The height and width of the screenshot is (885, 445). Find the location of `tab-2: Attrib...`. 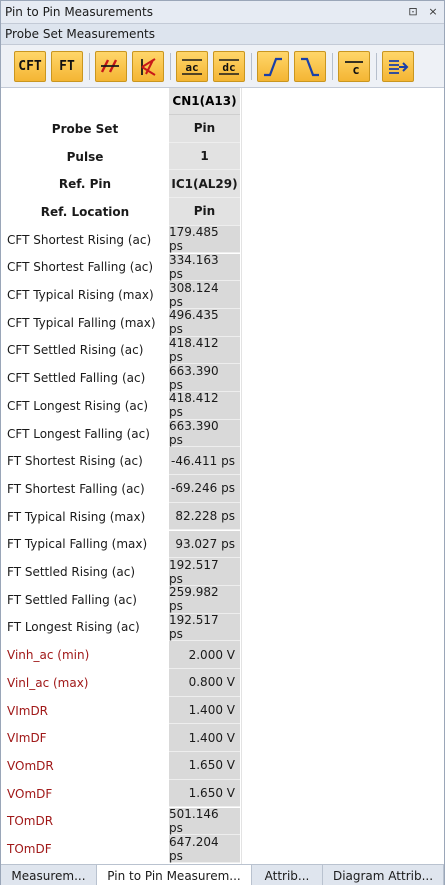

tab-2: Attrib... is located at coordinates (287, 875).